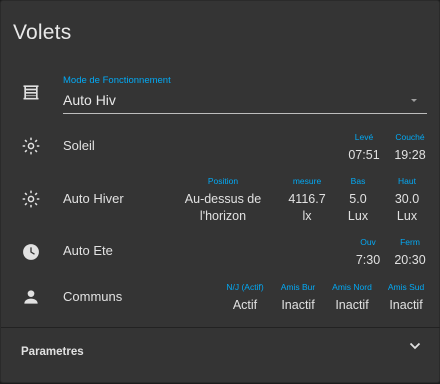  I want to click on attr-position-value-line1: Au-dessus de, so click(223, 199).